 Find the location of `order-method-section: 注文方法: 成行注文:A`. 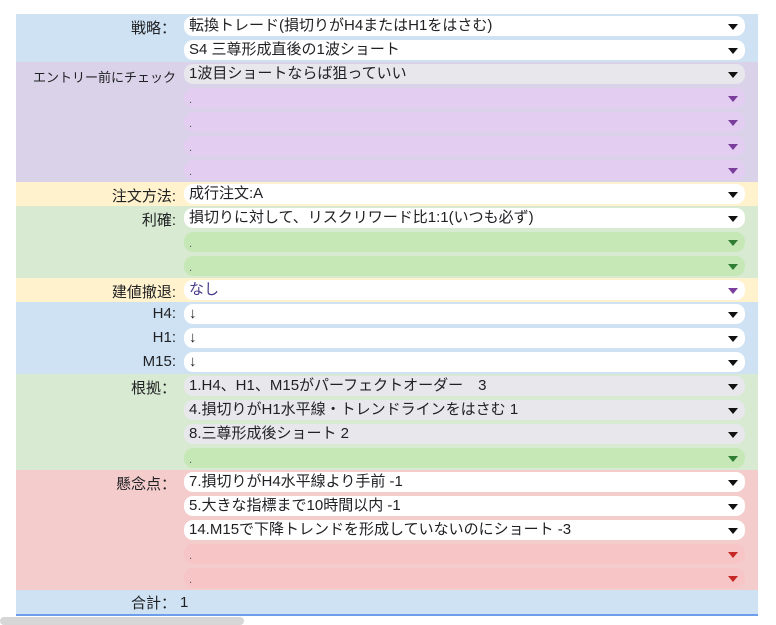

order-method-section: 注文方法: 成行注文:A is located at coordinates (387, 194).